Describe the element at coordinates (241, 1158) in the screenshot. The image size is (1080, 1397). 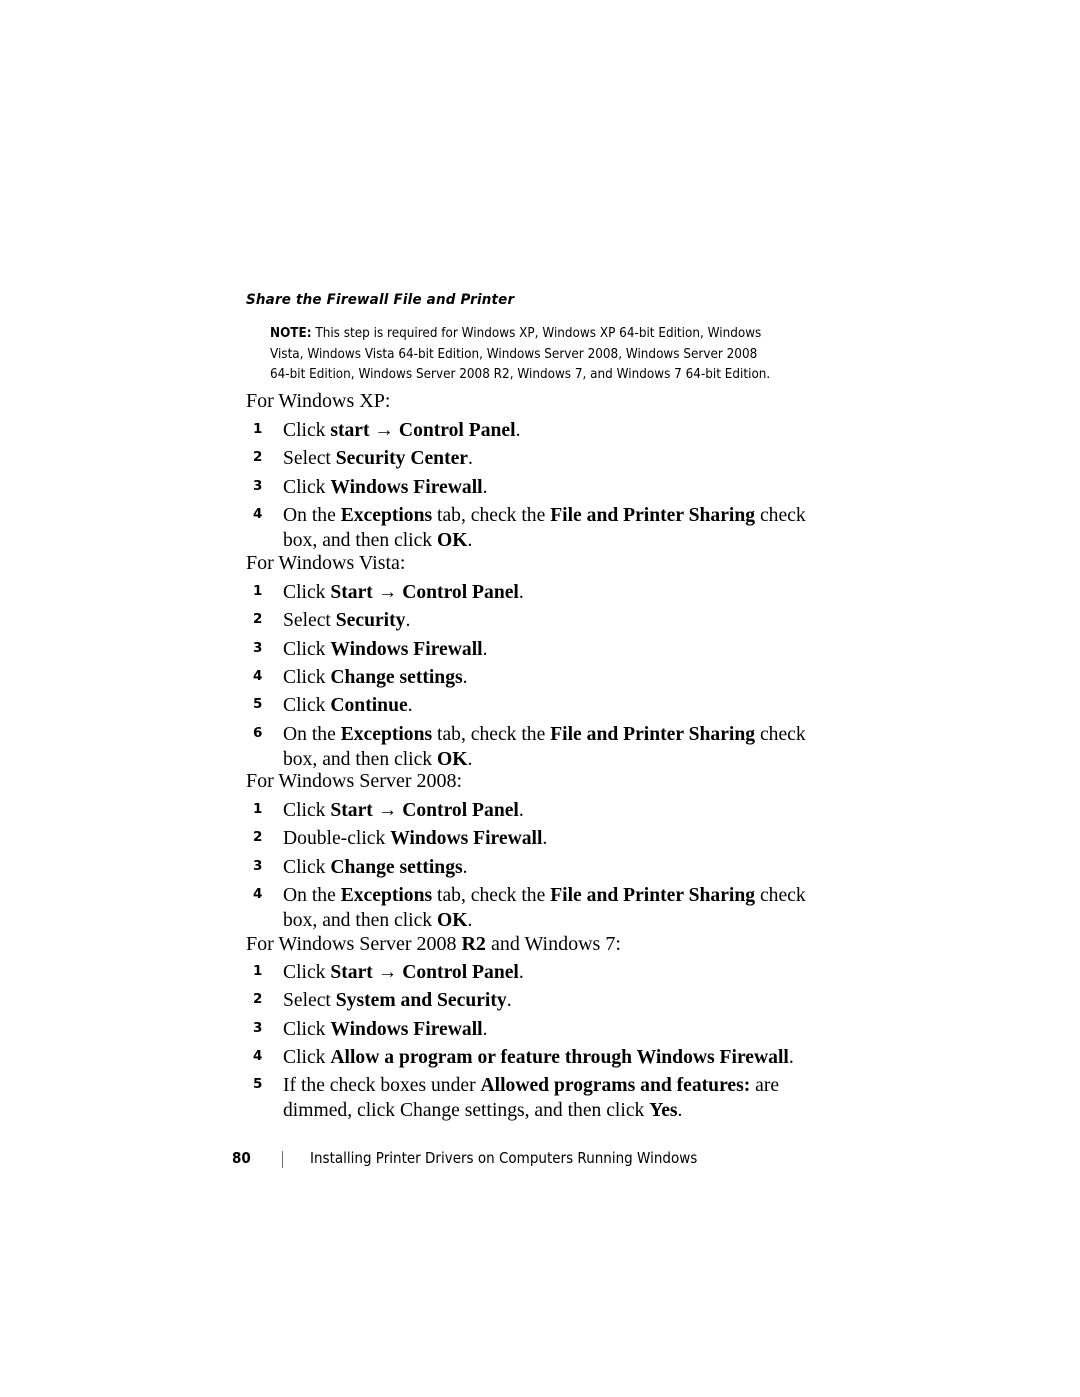
I see `footer-page-number: 80` at that location.